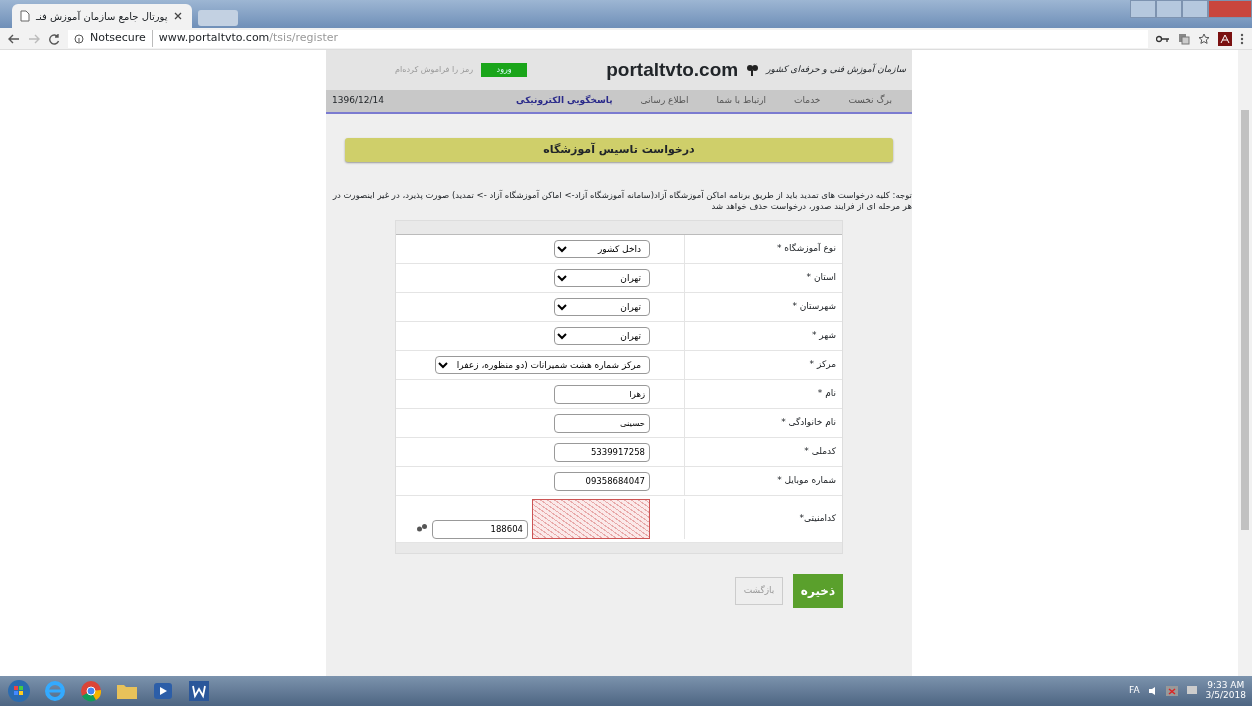 The height and width of the screenshot is (706, 1252). Describe the element at coordinates (763, 278) in the screenshot. I see `field-label: استان *` at that location.